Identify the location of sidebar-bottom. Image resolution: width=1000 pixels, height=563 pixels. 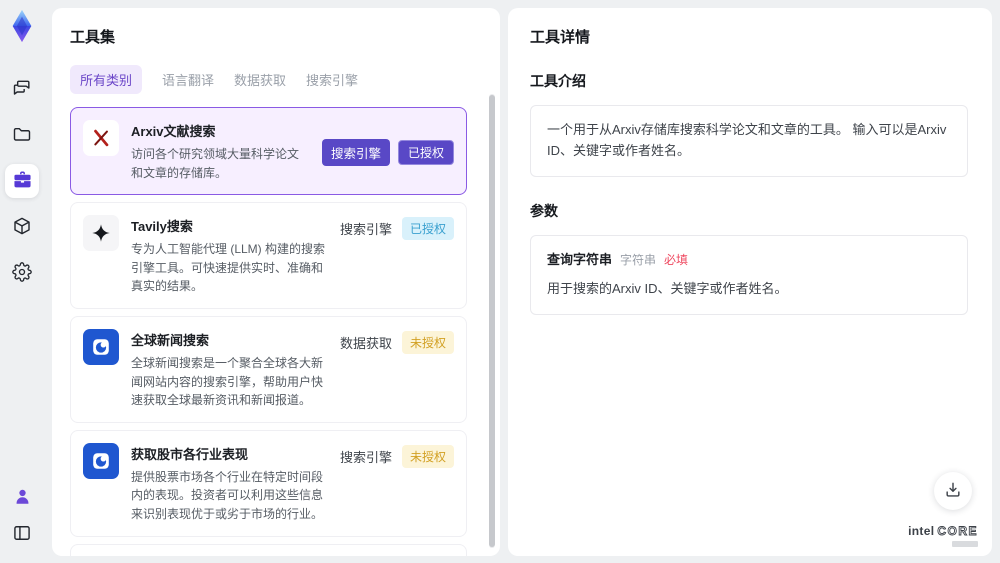
(22, 517).